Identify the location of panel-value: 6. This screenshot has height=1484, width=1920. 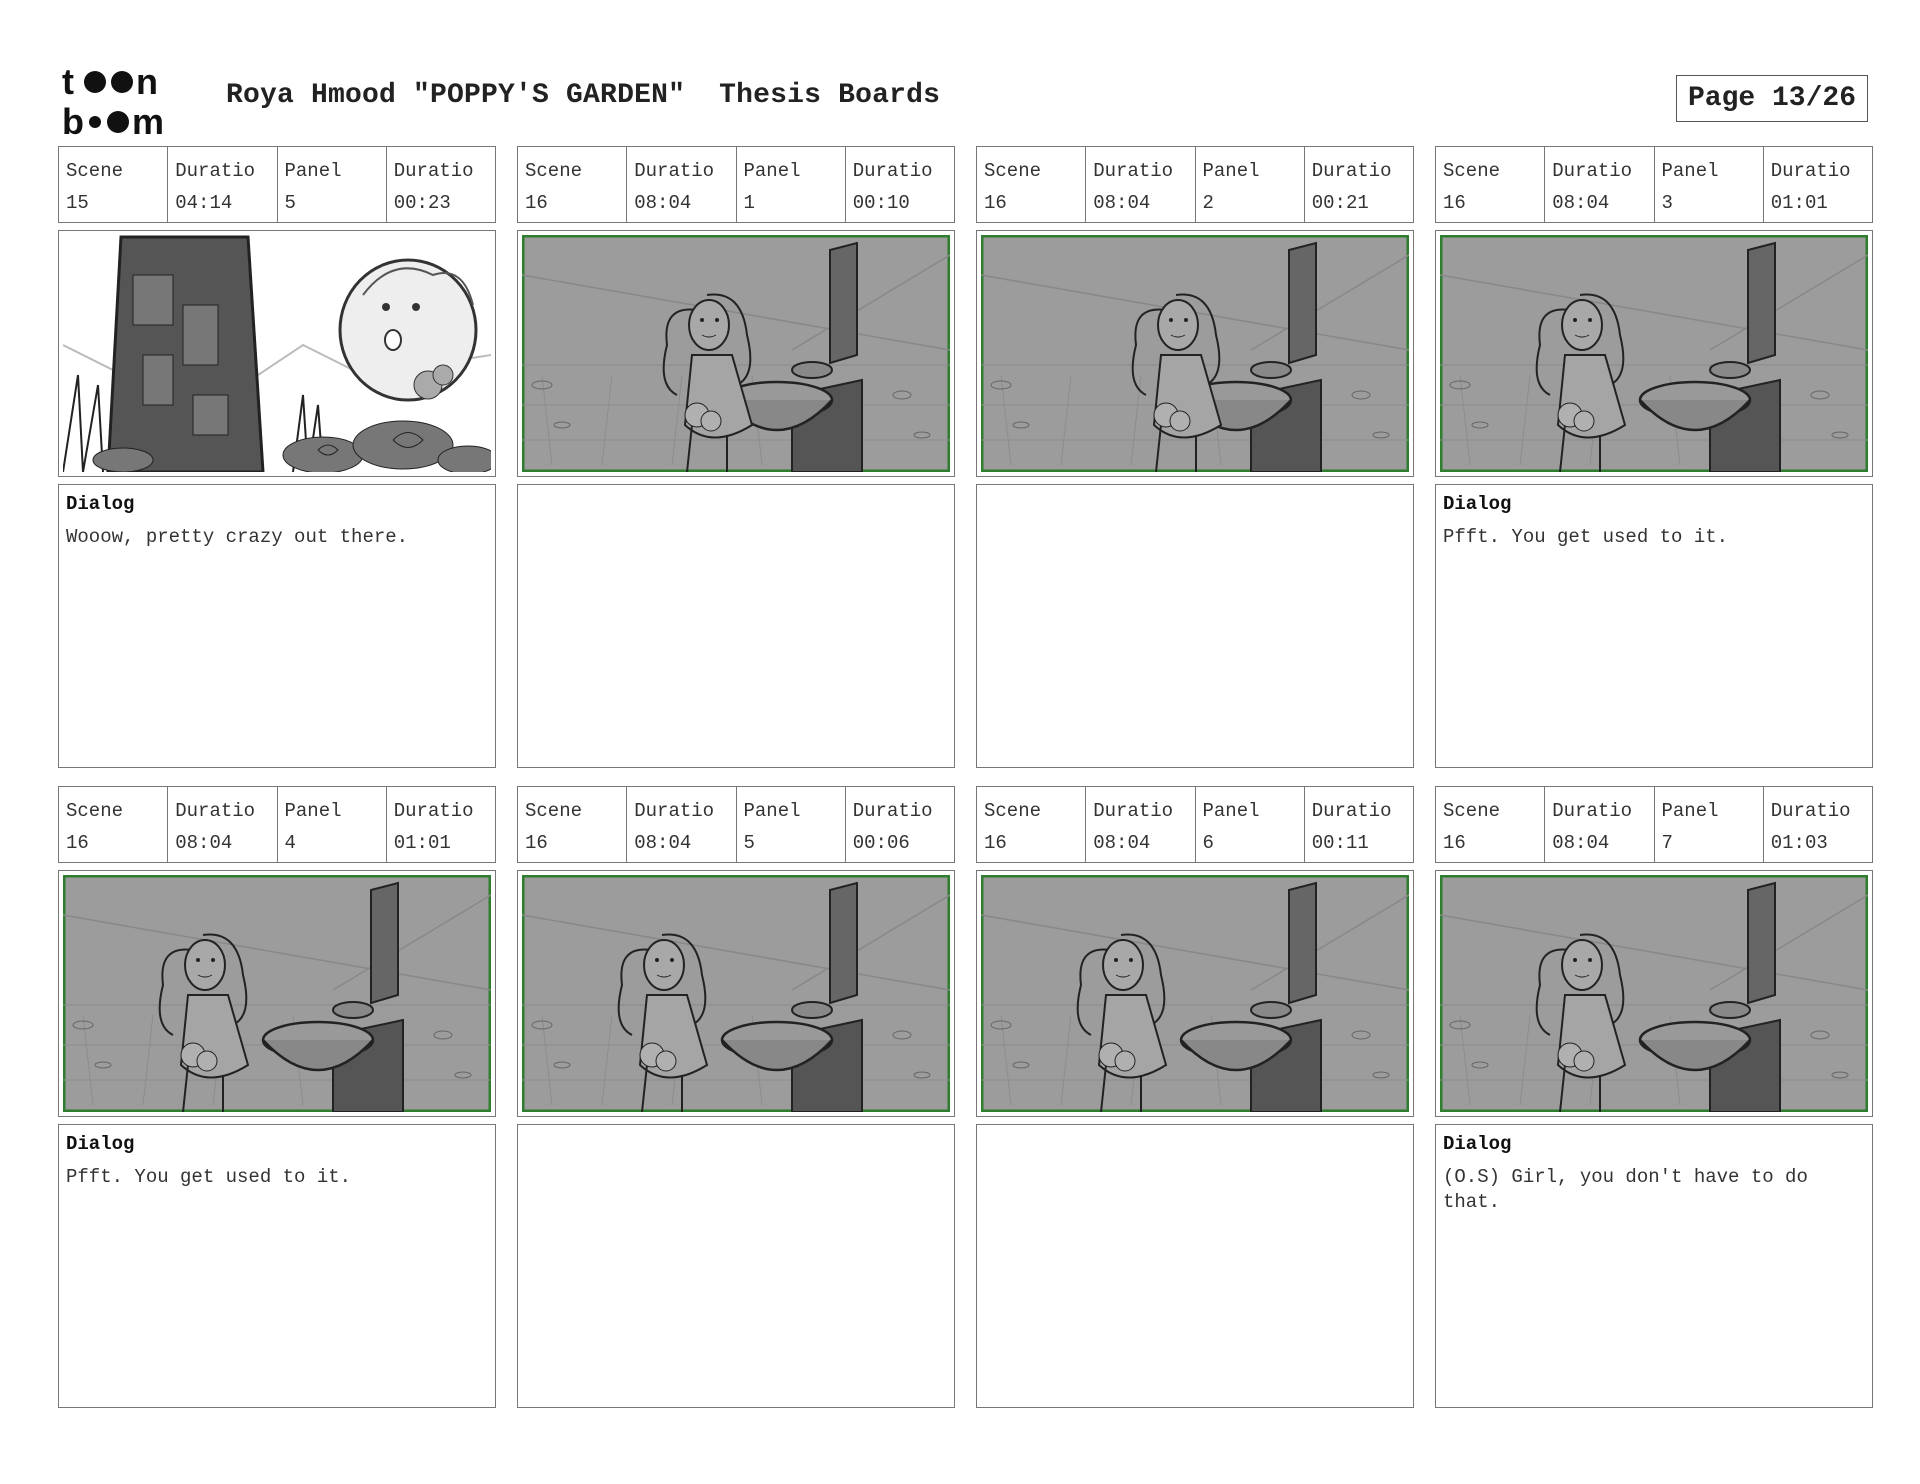
(1208, 843).